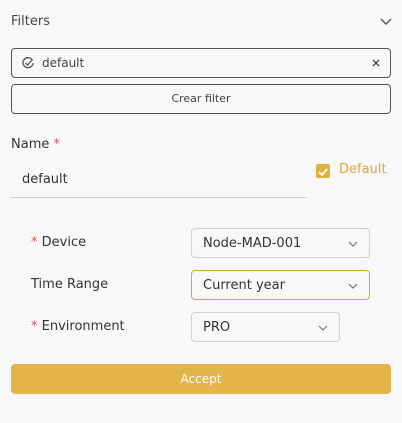 The width and height of the screenshot is (402, 423). Describe the element at coordinates (63, 63) in the screenshot. I see `filter-chip-label: default` at that location.